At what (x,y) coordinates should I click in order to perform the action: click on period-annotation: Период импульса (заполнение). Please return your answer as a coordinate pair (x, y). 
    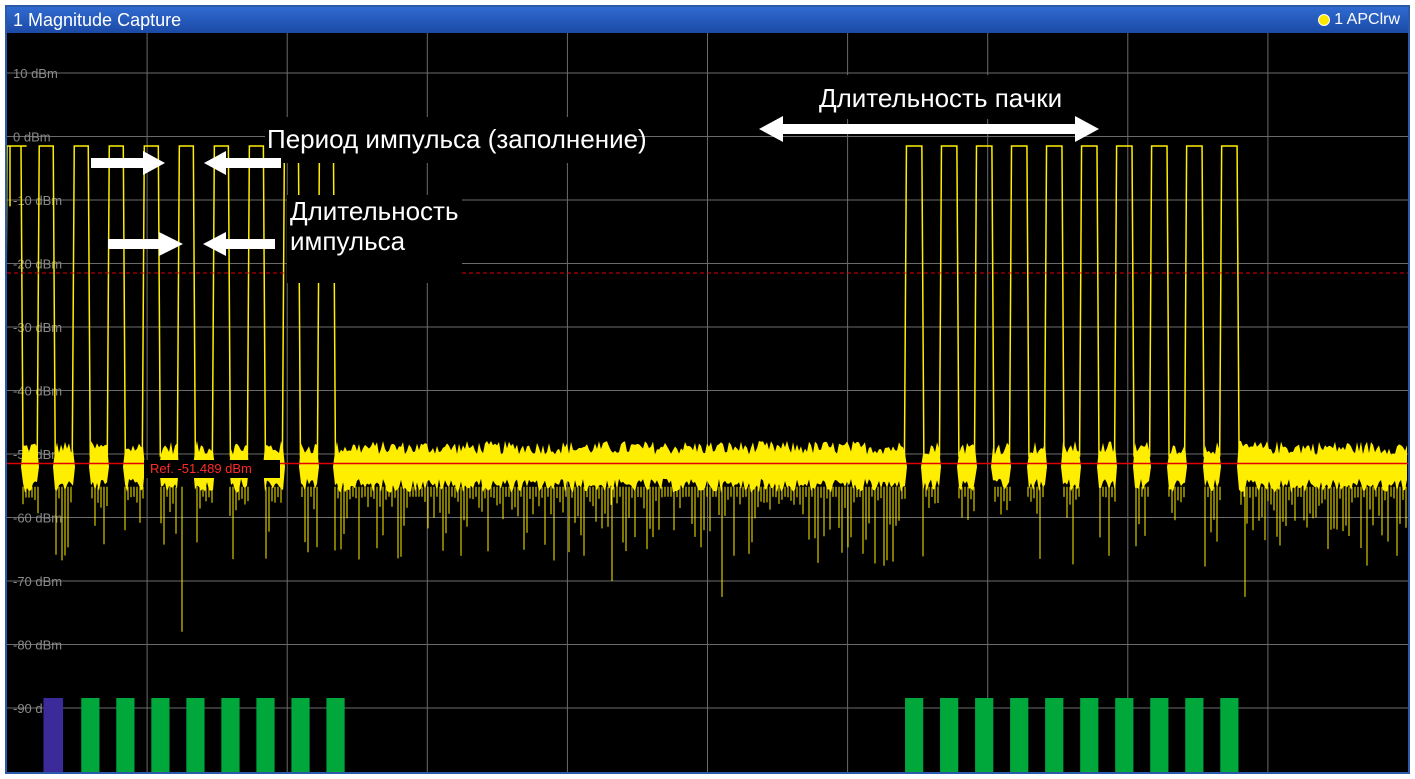
    Looking at the image, I should click on (457, 139).